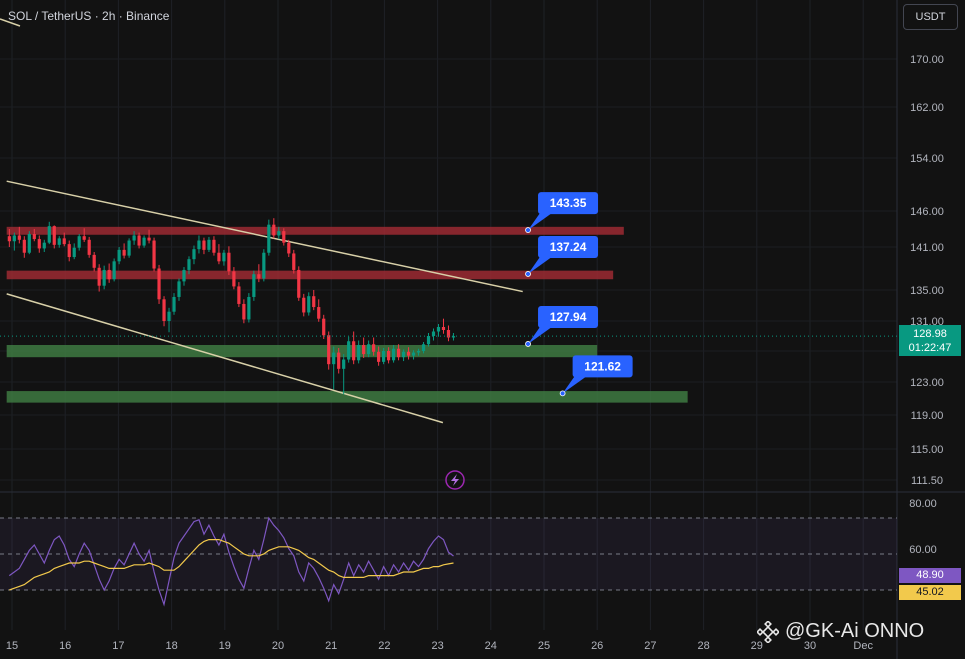 The height and width of the screenshot is (659, 965). What do you see at coordinates (231, 306) in the screenshot?
I see `candles` at bounding box center [231, 306].